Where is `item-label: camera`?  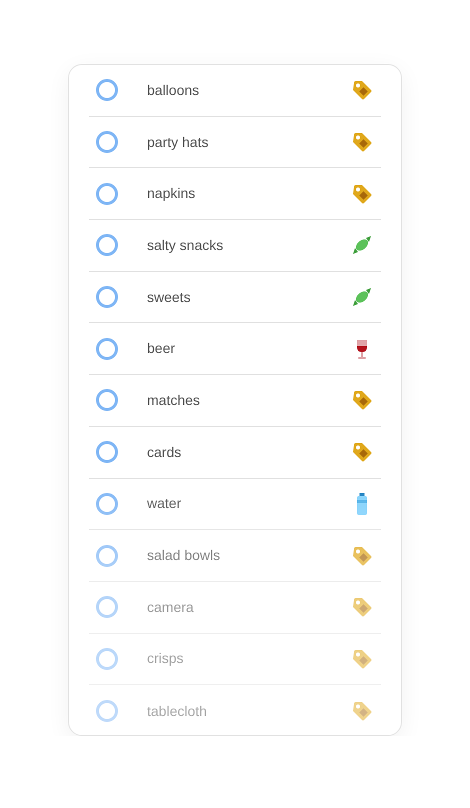
item-label: camera is located at coordinates (171, 607).